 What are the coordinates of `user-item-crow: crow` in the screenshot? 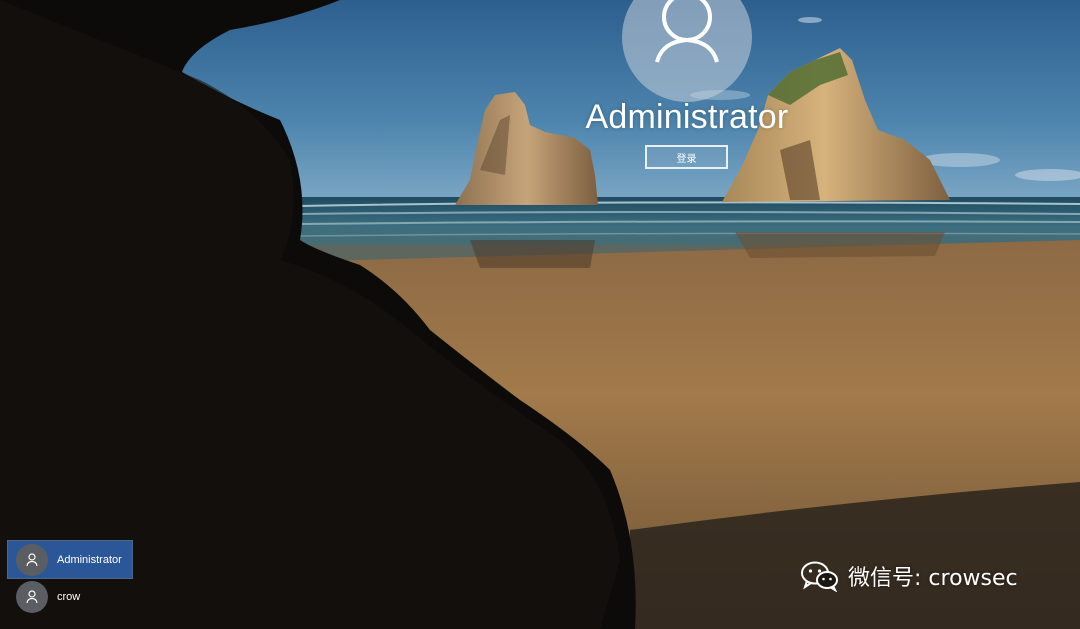 It's located at (70, 596).